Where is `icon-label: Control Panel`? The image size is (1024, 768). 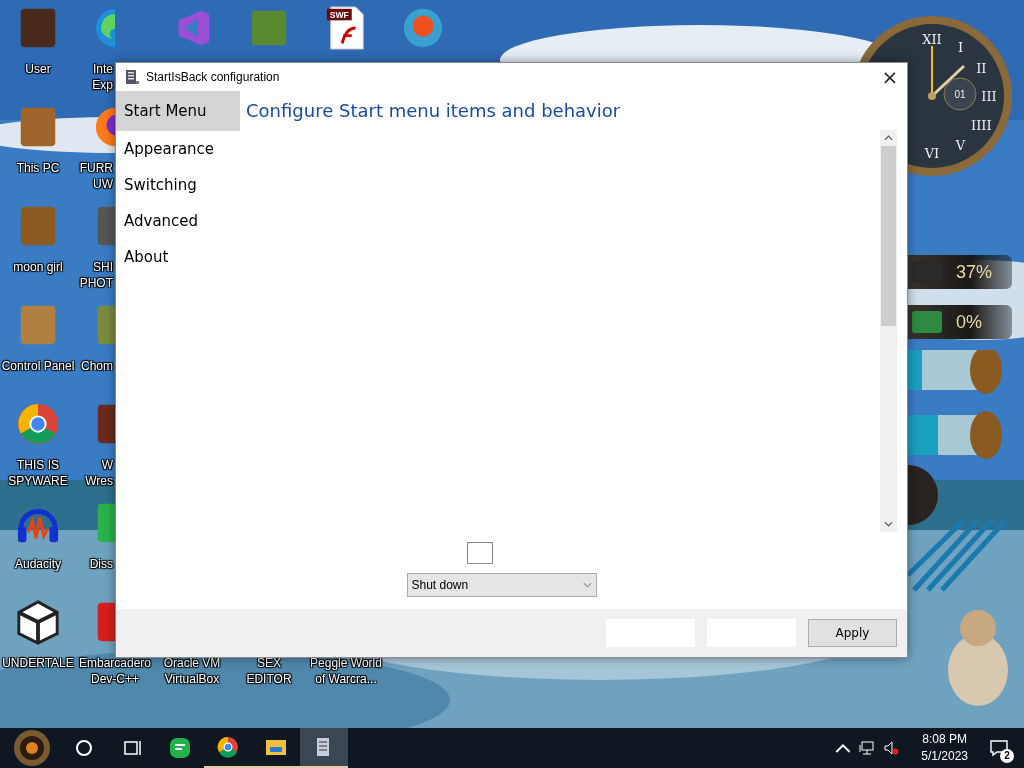 icon-label: Control Panel is located at coordinates (38, 366).